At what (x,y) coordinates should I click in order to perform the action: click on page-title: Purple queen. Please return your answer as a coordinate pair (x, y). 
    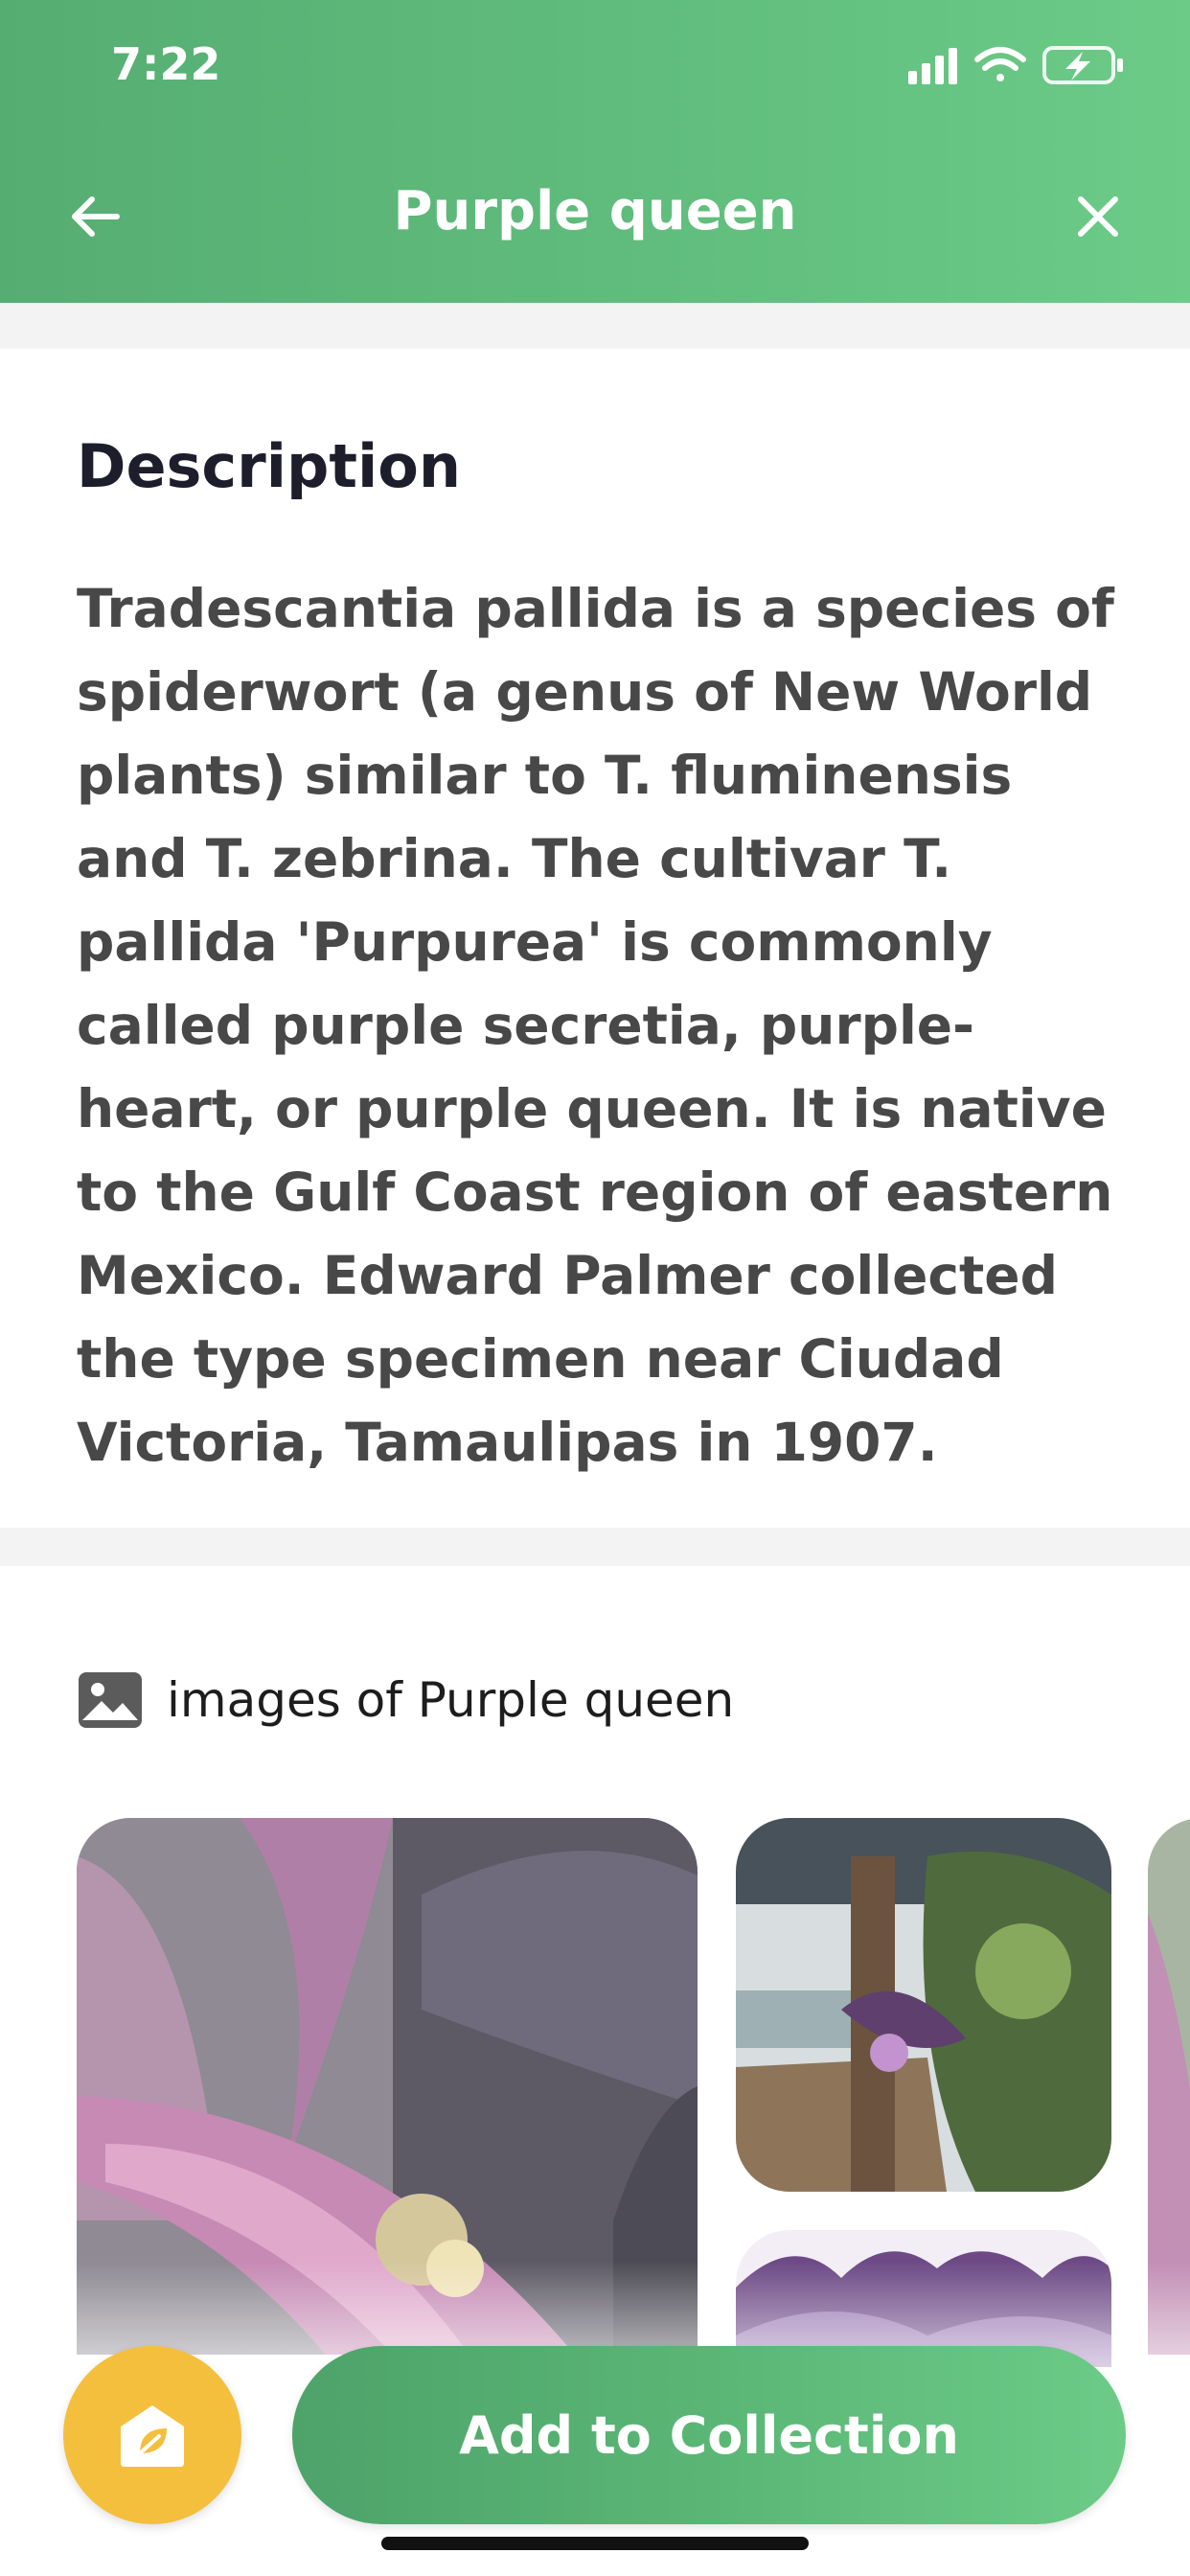
    Looking at the image, I should click on (595, 211).